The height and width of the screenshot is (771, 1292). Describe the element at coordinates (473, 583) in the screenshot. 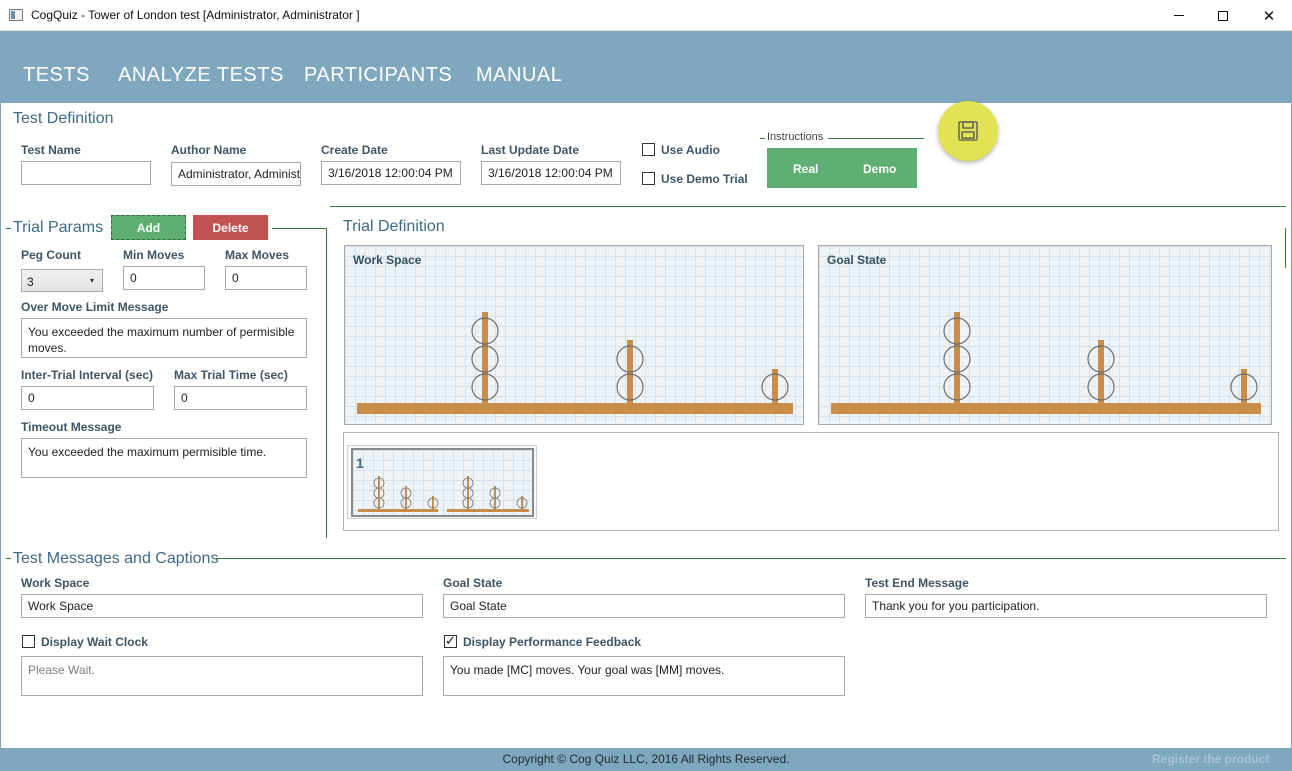

I see `goal-state-caption-label: Goal State` at that location.